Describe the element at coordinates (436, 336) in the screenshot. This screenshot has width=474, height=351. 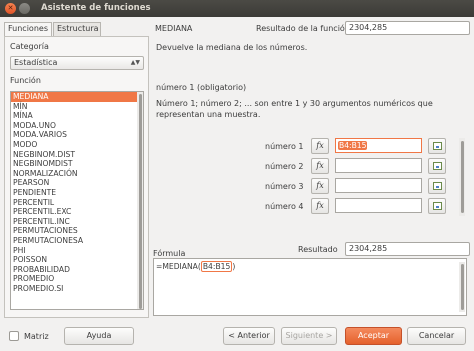
I see `cancel-button: Cancelar` at that location.